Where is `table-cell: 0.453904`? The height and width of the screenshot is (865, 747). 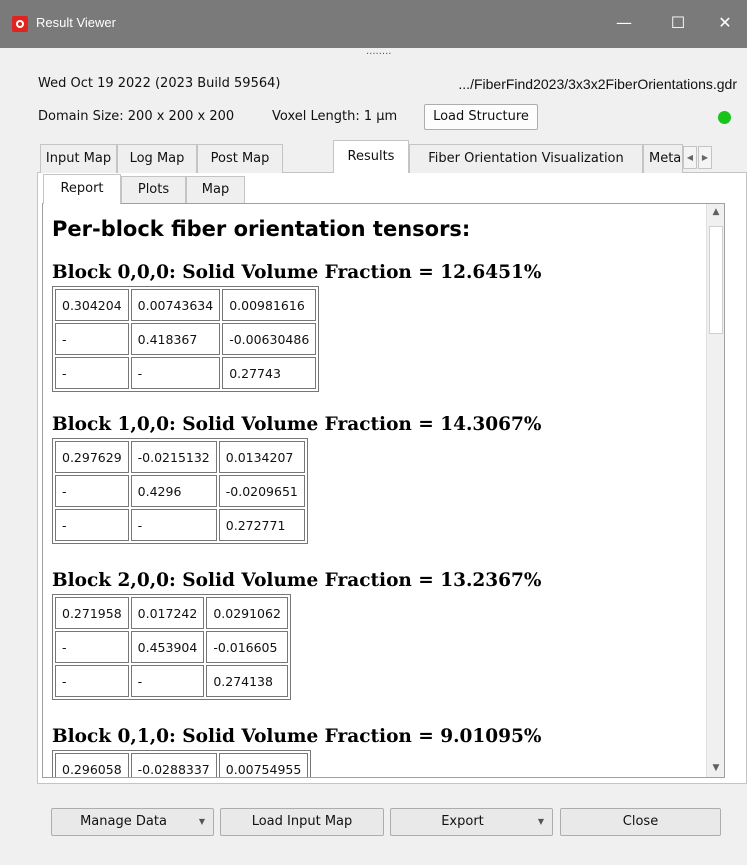 table-cell: 0.453904 is located at coordinates (167, 647).